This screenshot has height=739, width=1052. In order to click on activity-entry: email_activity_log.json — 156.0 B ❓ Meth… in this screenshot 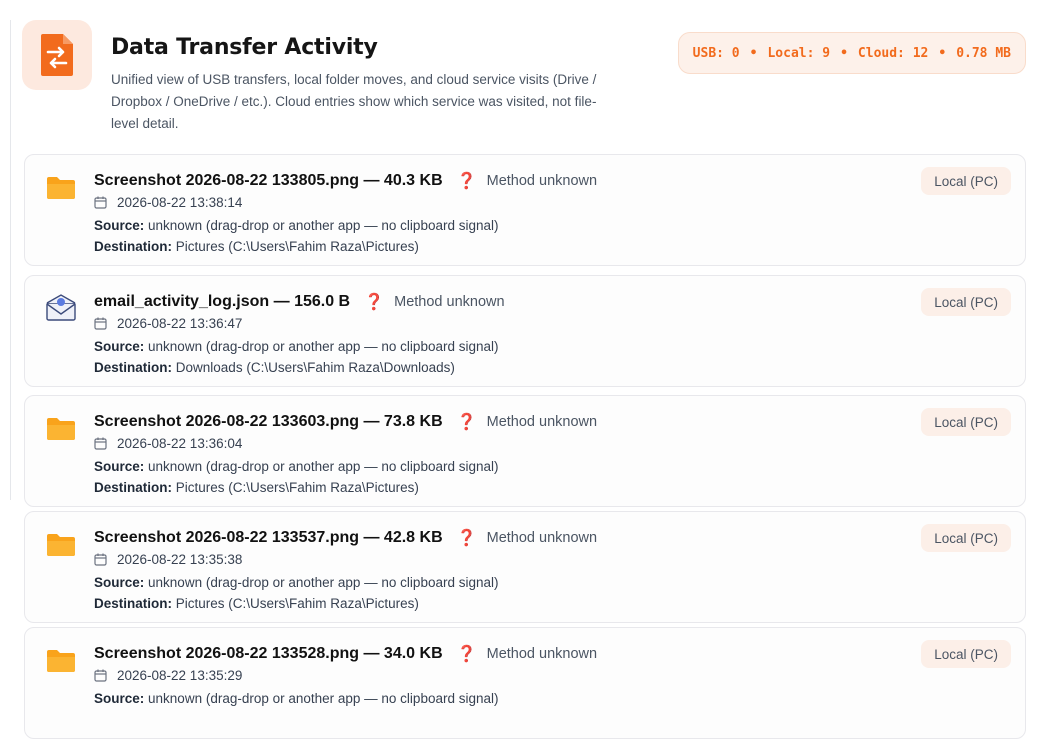, I will do `click(525, 331)`.